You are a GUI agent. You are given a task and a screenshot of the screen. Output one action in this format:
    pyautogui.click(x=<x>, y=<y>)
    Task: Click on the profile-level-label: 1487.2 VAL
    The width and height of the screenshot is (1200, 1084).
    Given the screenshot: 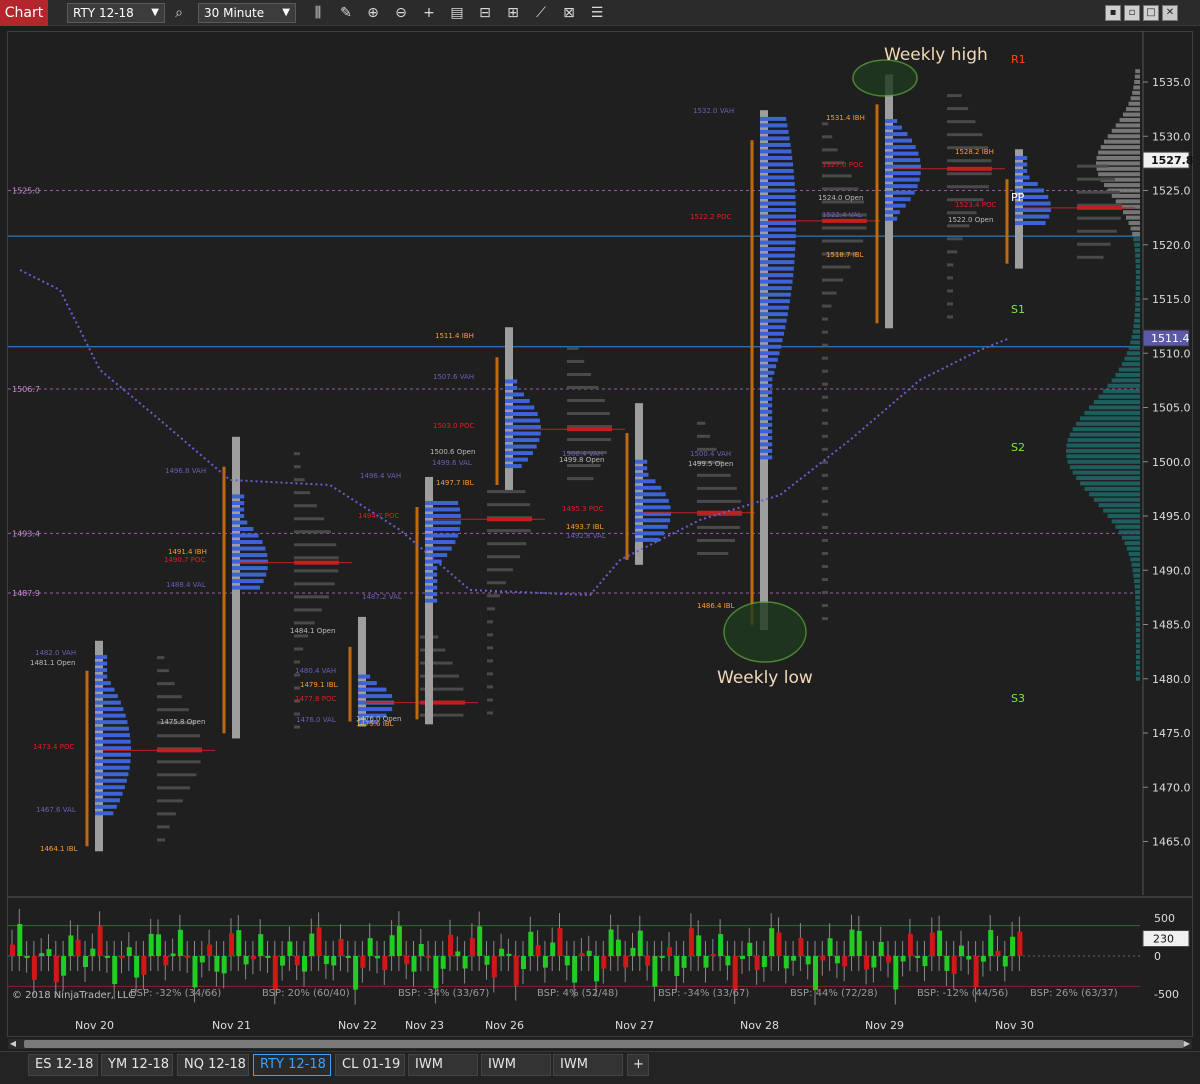 What is the action you would take?
    pyautogui.click(x=382, y=597)
    